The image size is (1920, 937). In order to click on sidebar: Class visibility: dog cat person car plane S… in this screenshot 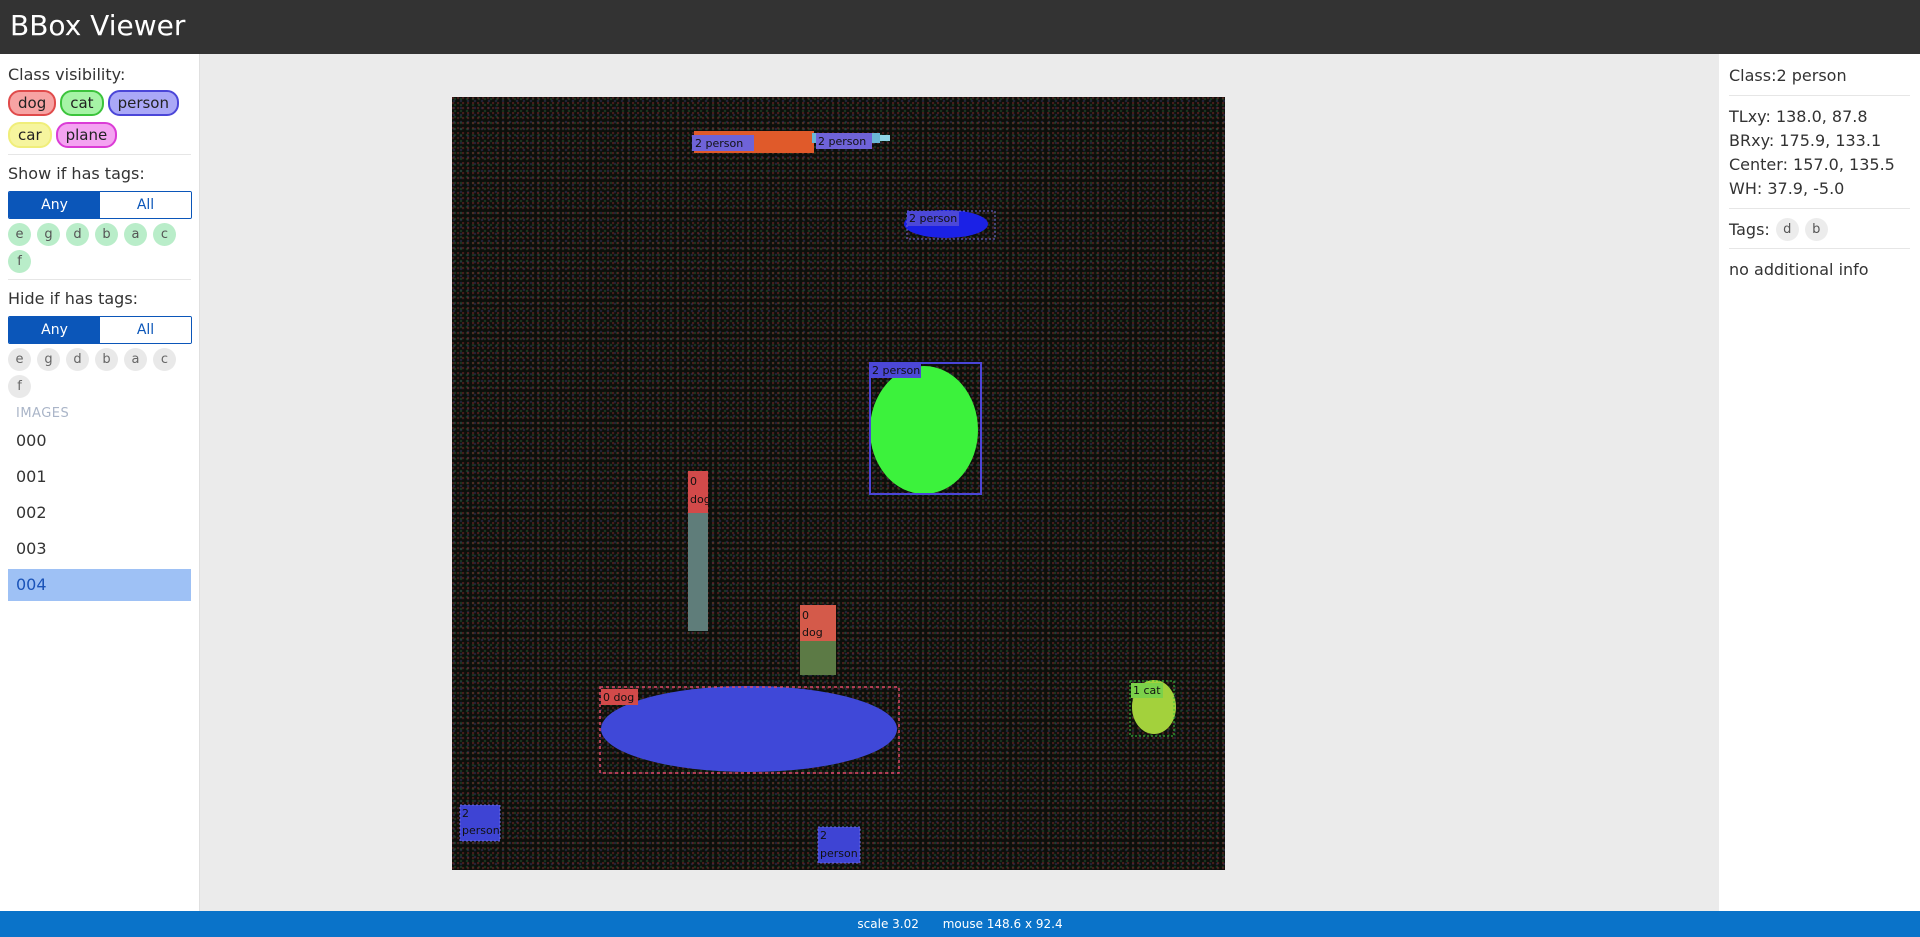, I will do `click(100, 482)`.